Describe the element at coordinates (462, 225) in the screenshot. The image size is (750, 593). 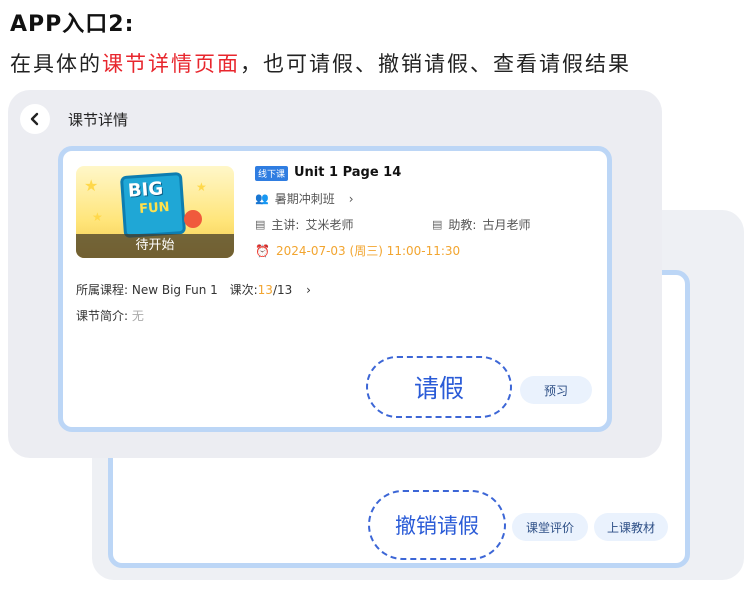
I see `assistant-label: 助教:` at that location.